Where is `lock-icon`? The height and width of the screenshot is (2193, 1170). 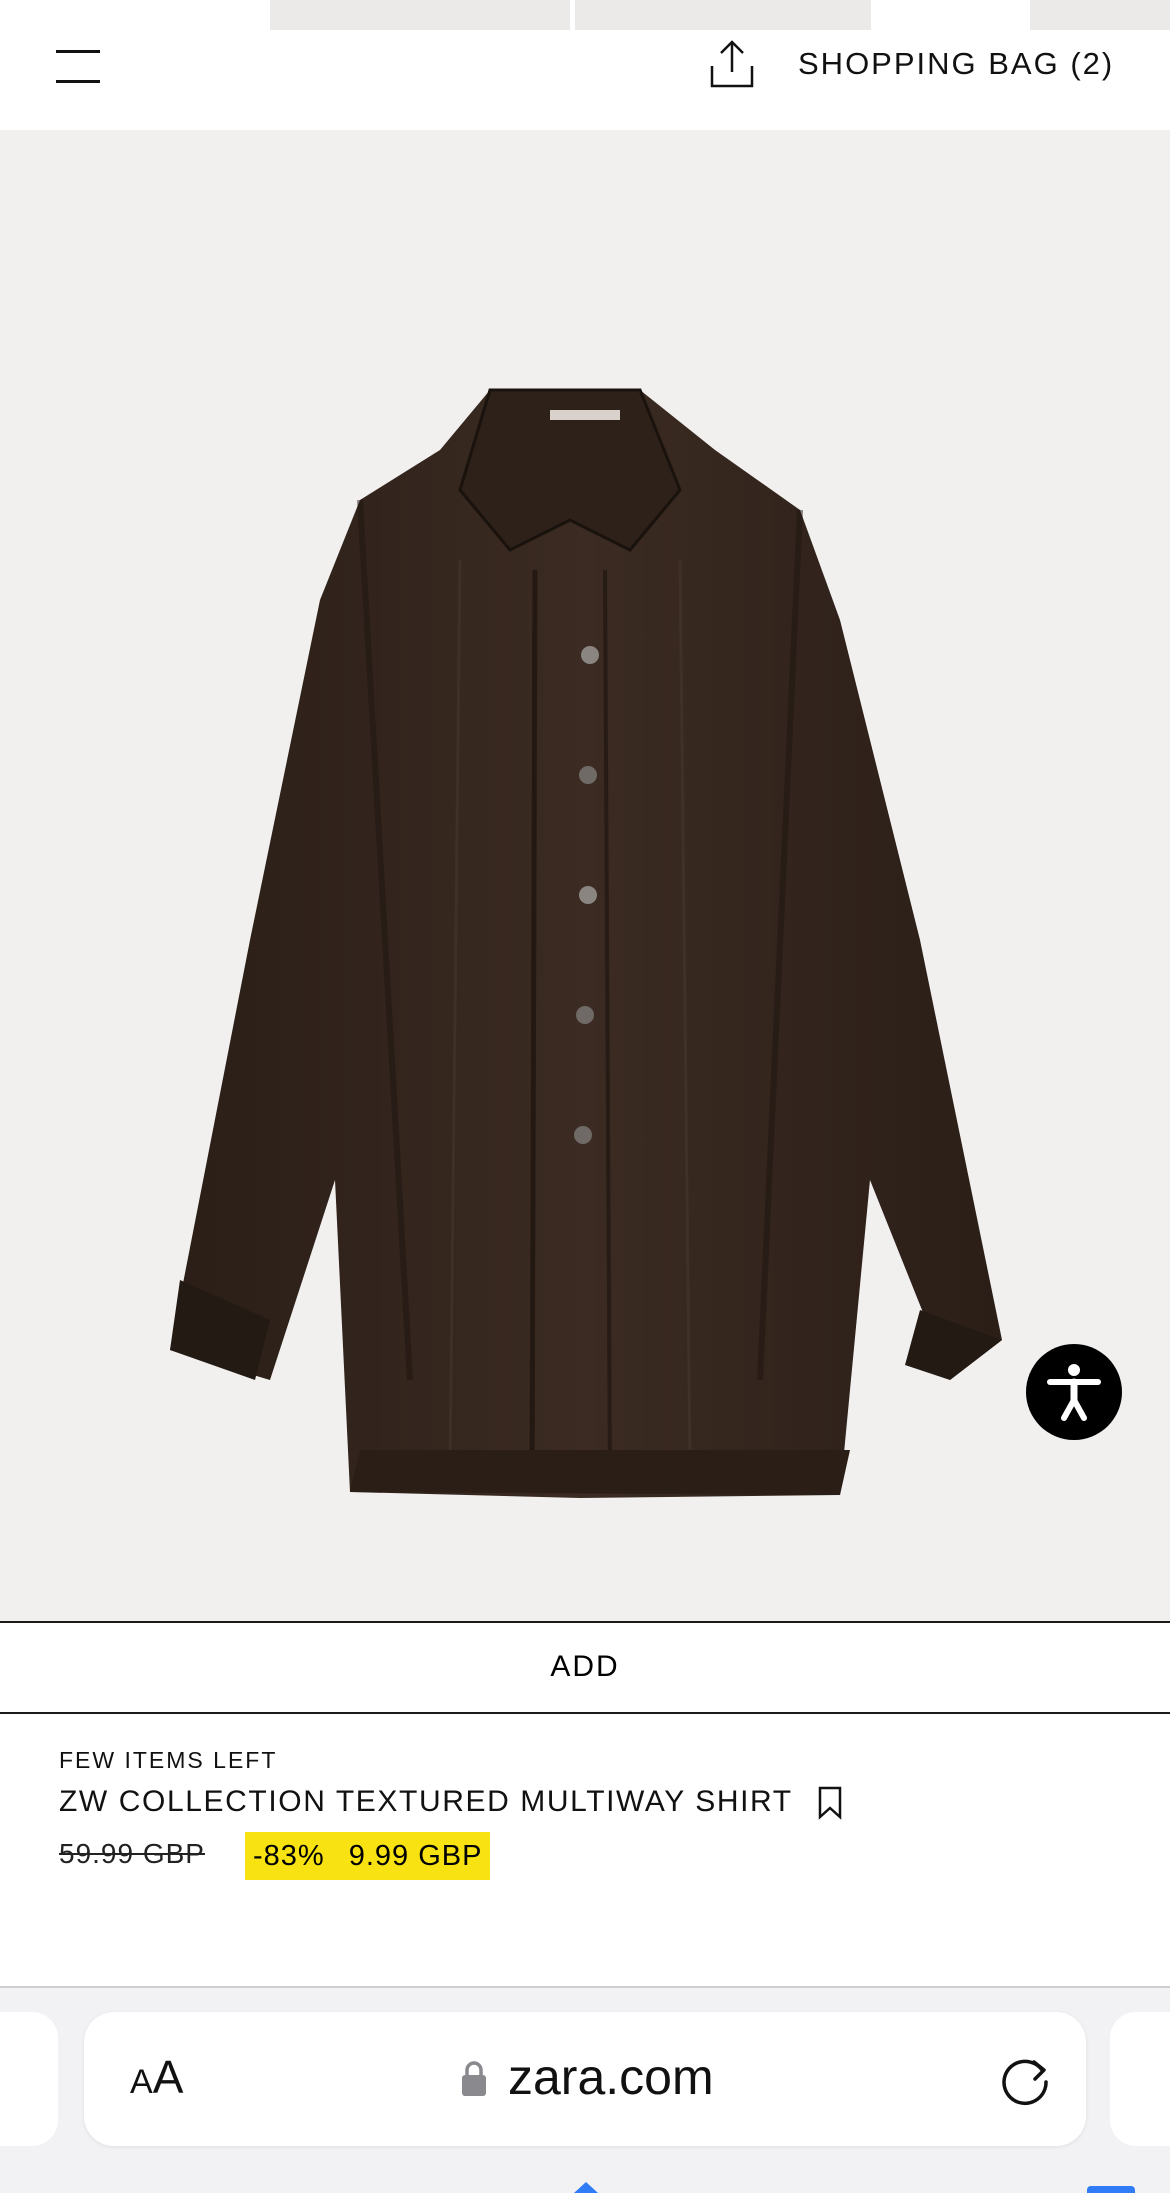 lock-icon is located at coordinates (474, 2078).